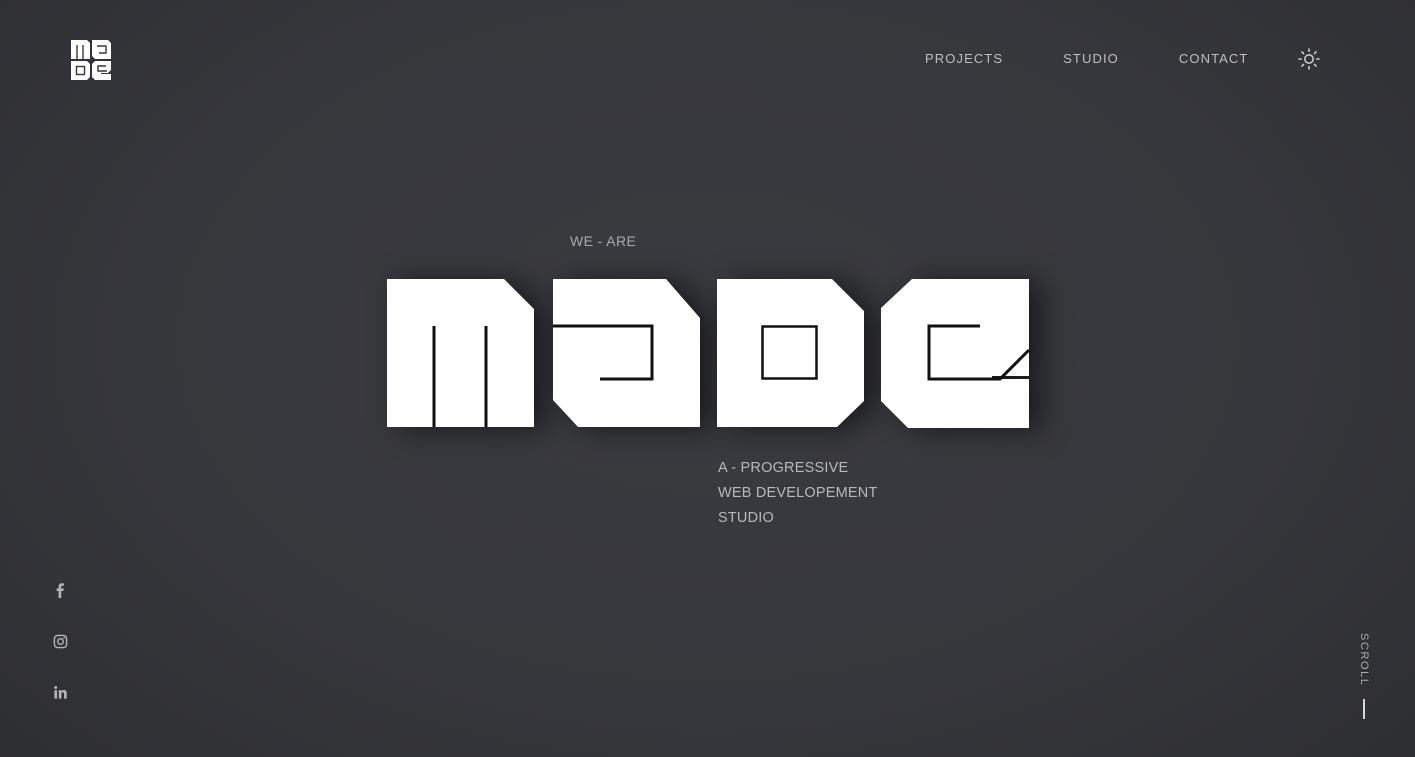 Image resolution: width=1415 pixels, height=757 pixels. Describe the element at coordinates (1214, 58) in the screenshot. I see `nav-item-contact: CONTACT` at that location.